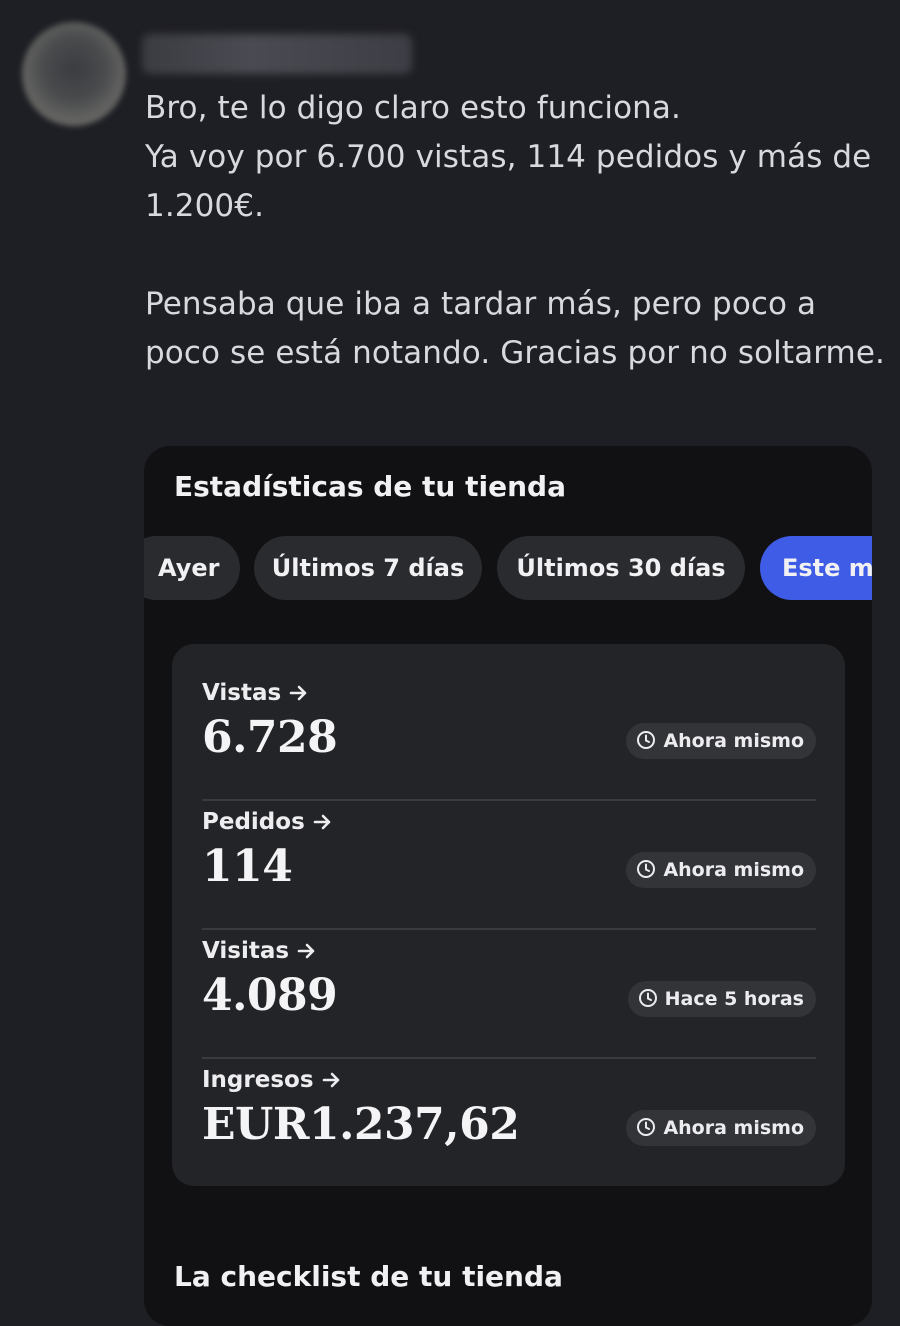 This screenshot has height=1326, width=900. Describe the element at coordinates (246, 951) in the screenshot. I see `metric-label: Visitas` at that location.